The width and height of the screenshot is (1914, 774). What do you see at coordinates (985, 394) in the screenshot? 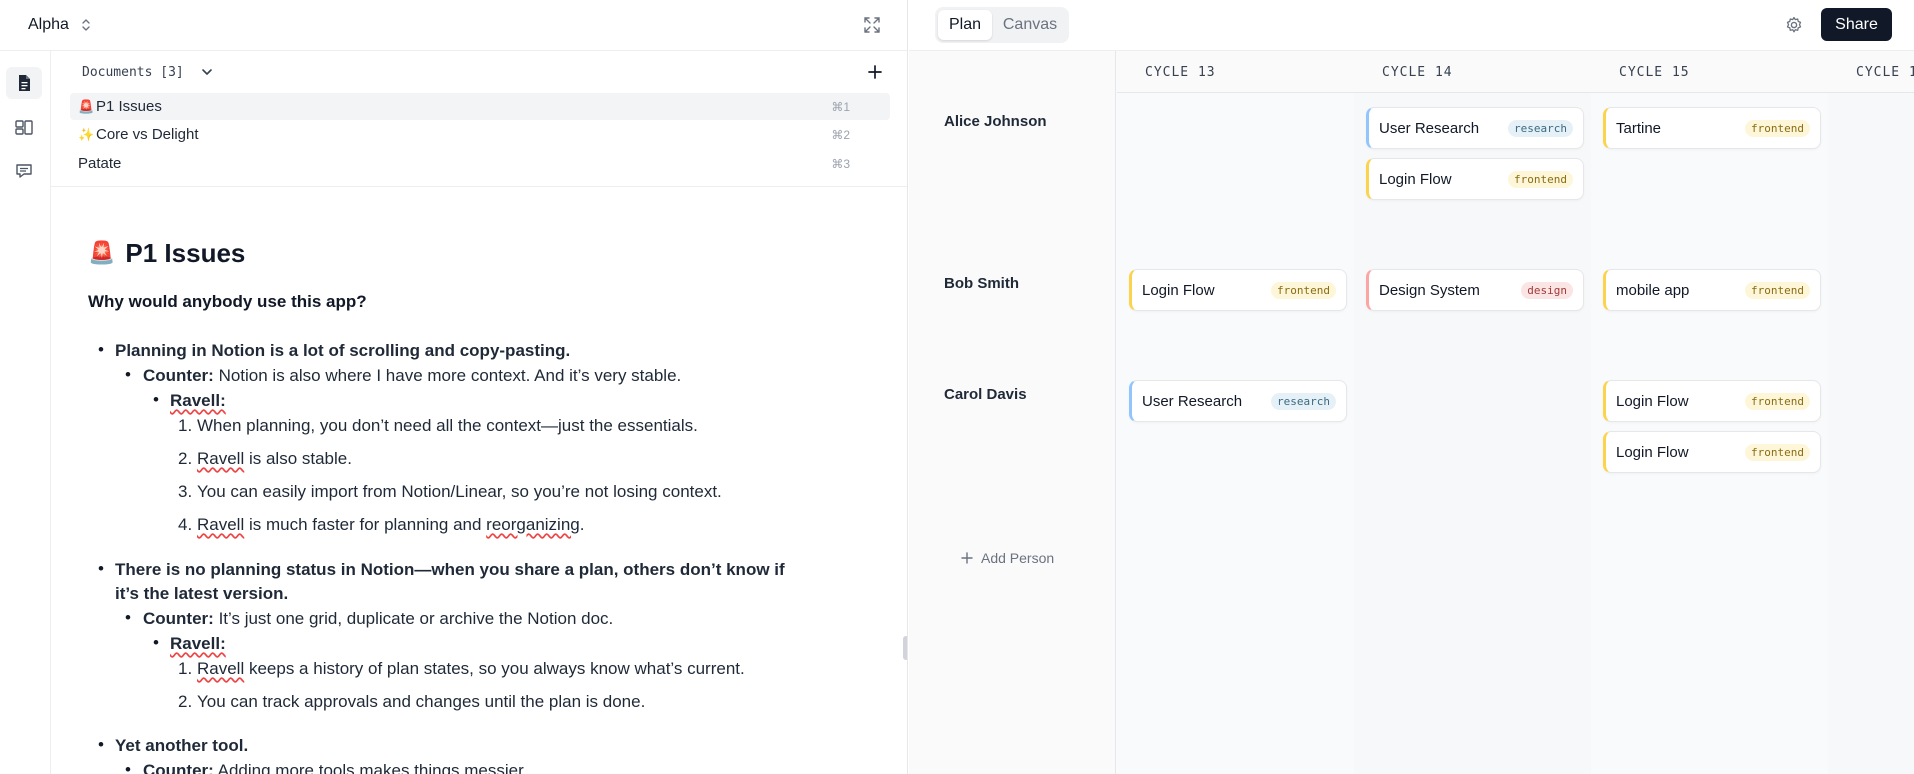
I see `person-row-carol-davis: Carol Davis` at bounding box center [985, 394].